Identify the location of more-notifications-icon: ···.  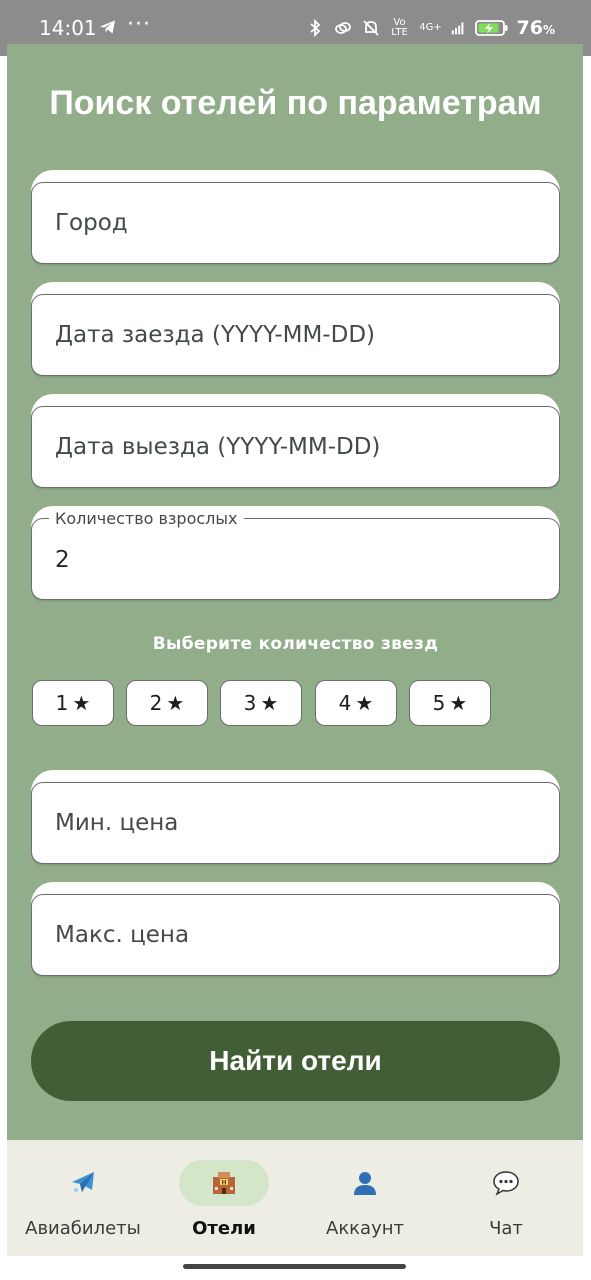
(139, 24).